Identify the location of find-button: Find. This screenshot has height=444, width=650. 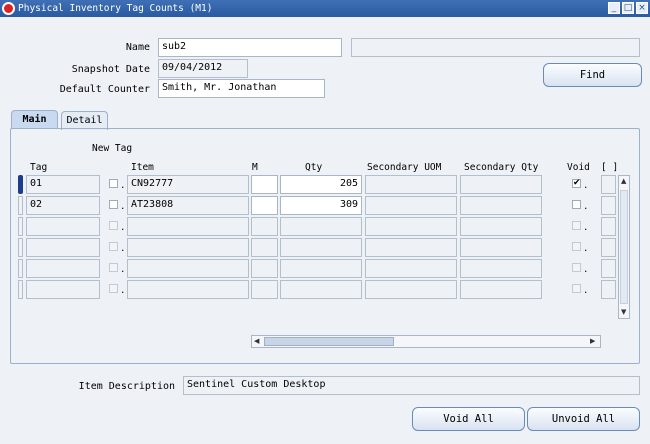
(592, 75).